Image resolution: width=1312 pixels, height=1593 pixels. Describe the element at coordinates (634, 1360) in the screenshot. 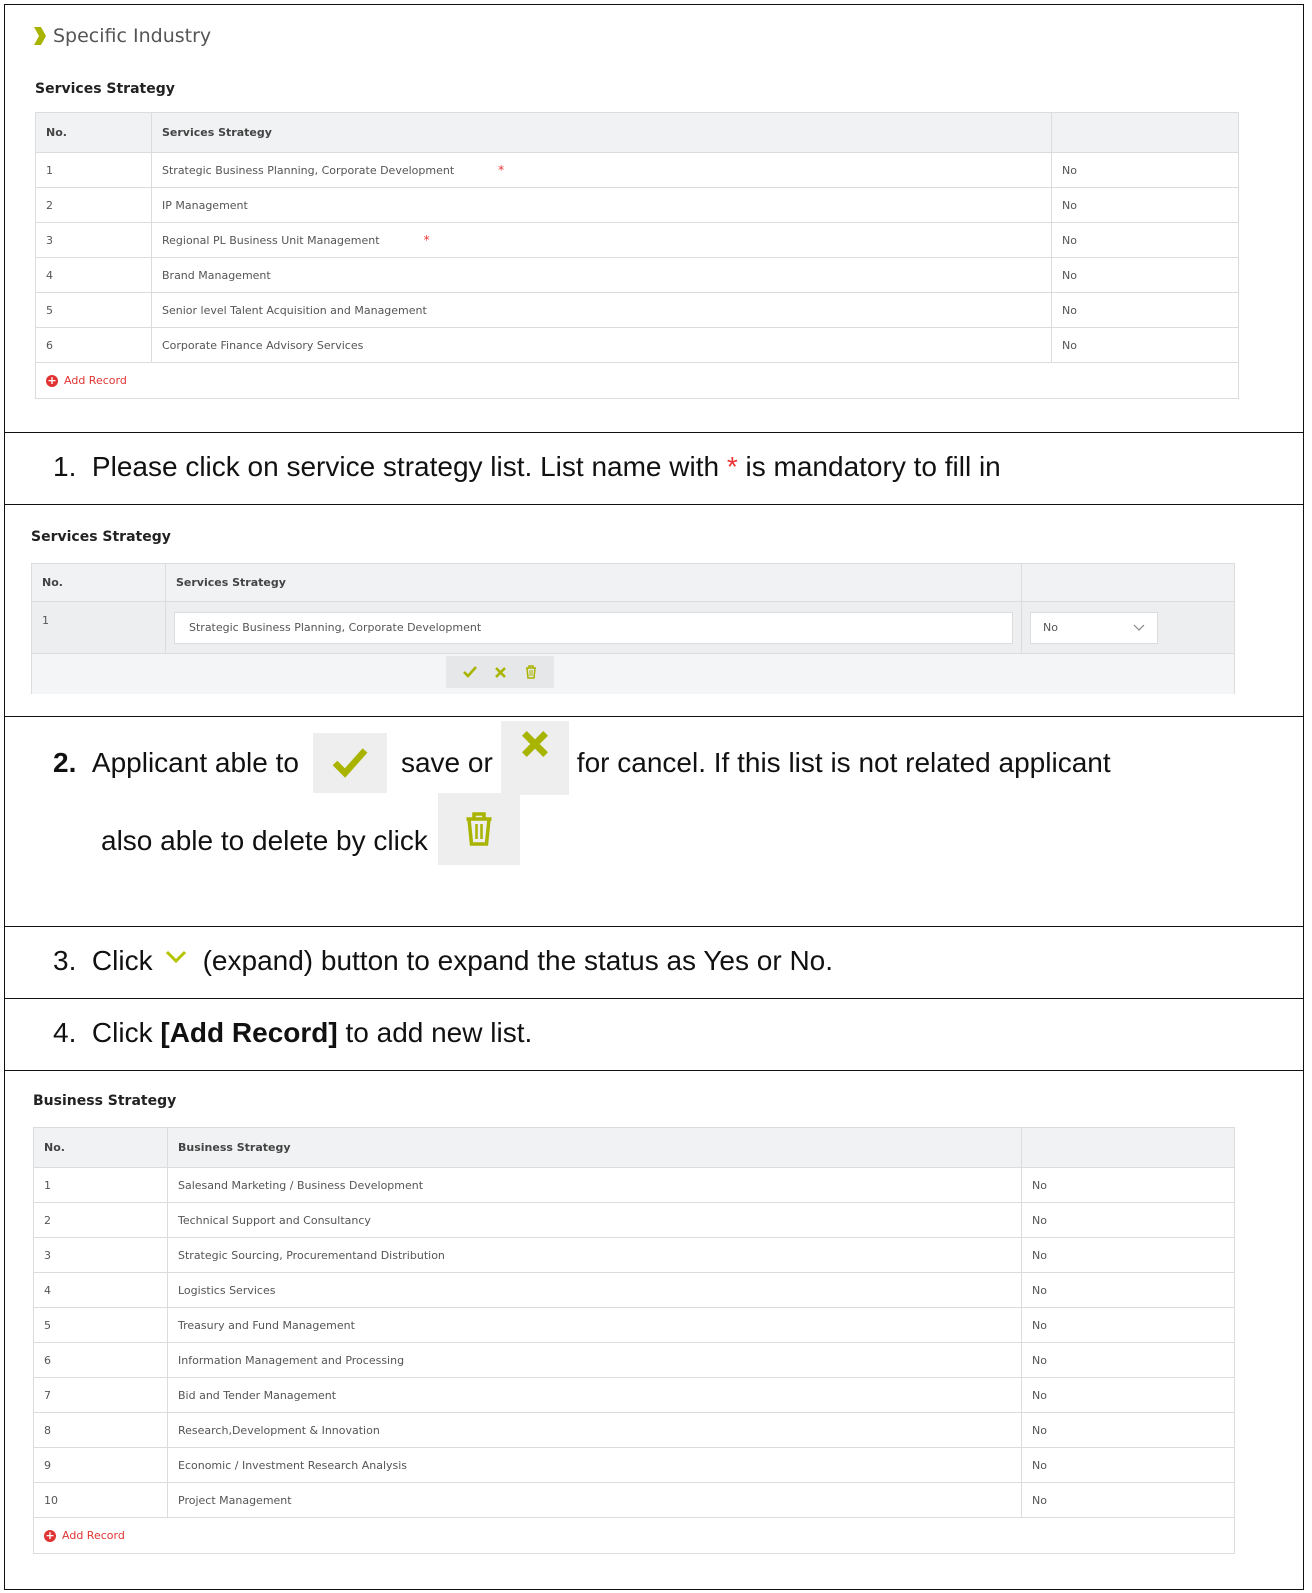

I see `table-row: 6 Information Management and Processing No` at that location.